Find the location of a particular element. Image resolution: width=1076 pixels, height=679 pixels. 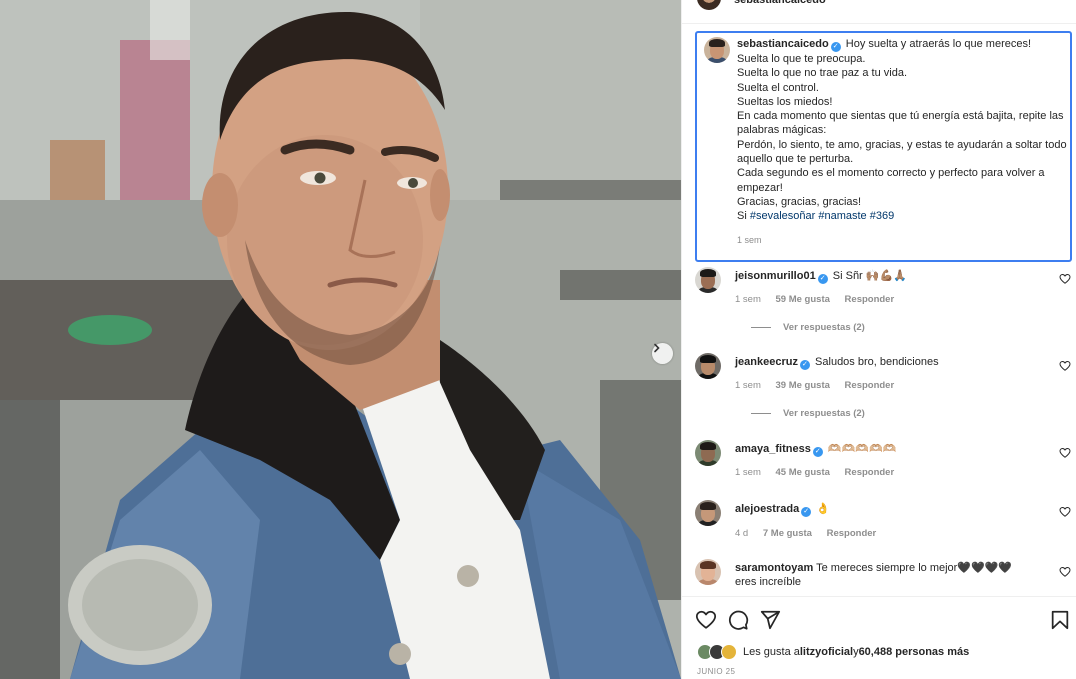

comment-meta: 1 sem 59 Me gusta Responder is located at coordinates (820, 299).